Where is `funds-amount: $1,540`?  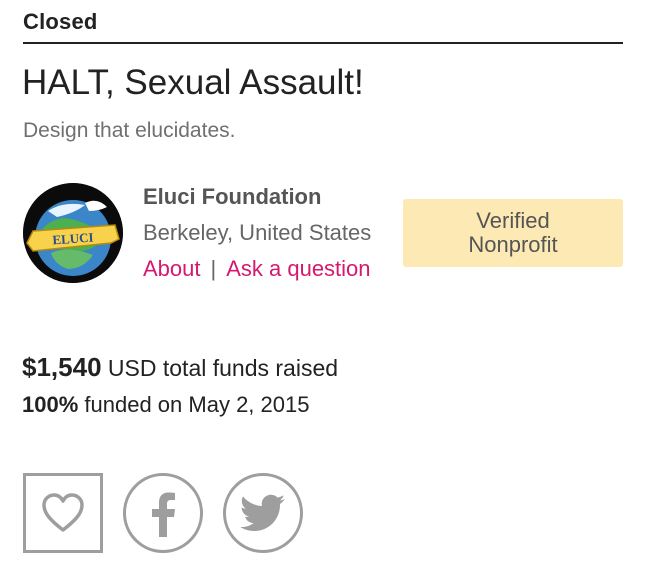 funds-amount: $1,540 is located at coordinates (62, 367).